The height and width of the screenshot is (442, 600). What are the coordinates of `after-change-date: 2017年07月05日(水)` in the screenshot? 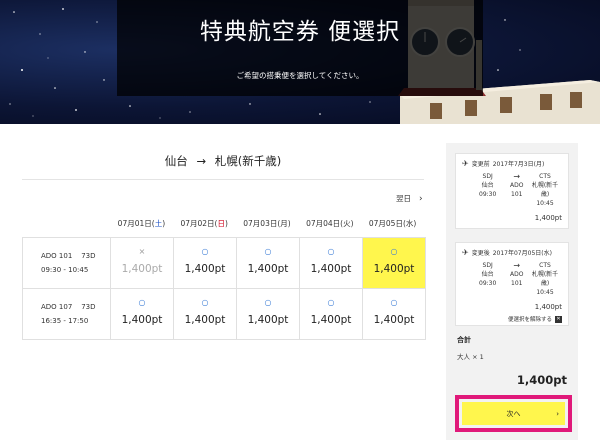 It's located at (522, 253).